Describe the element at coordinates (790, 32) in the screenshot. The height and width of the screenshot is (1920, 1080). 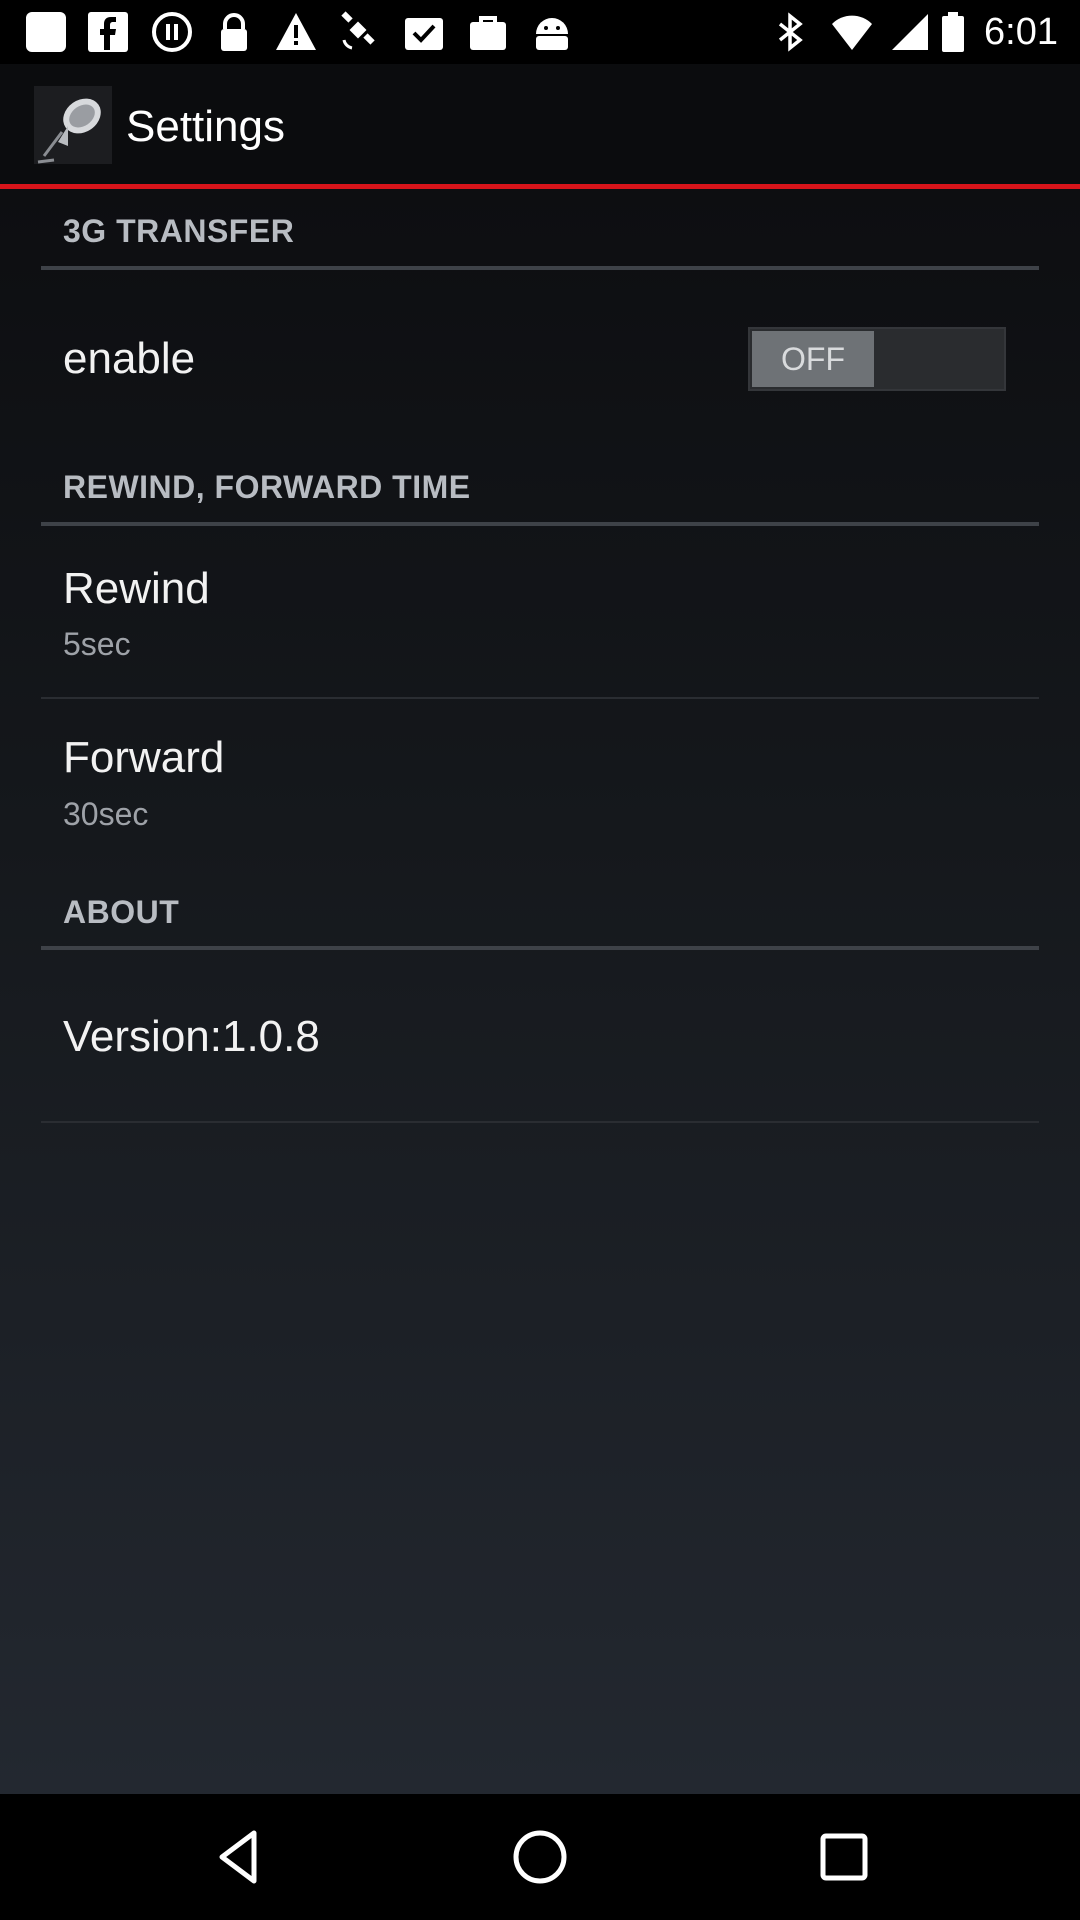
I see `bluetooth-icon` at that location.